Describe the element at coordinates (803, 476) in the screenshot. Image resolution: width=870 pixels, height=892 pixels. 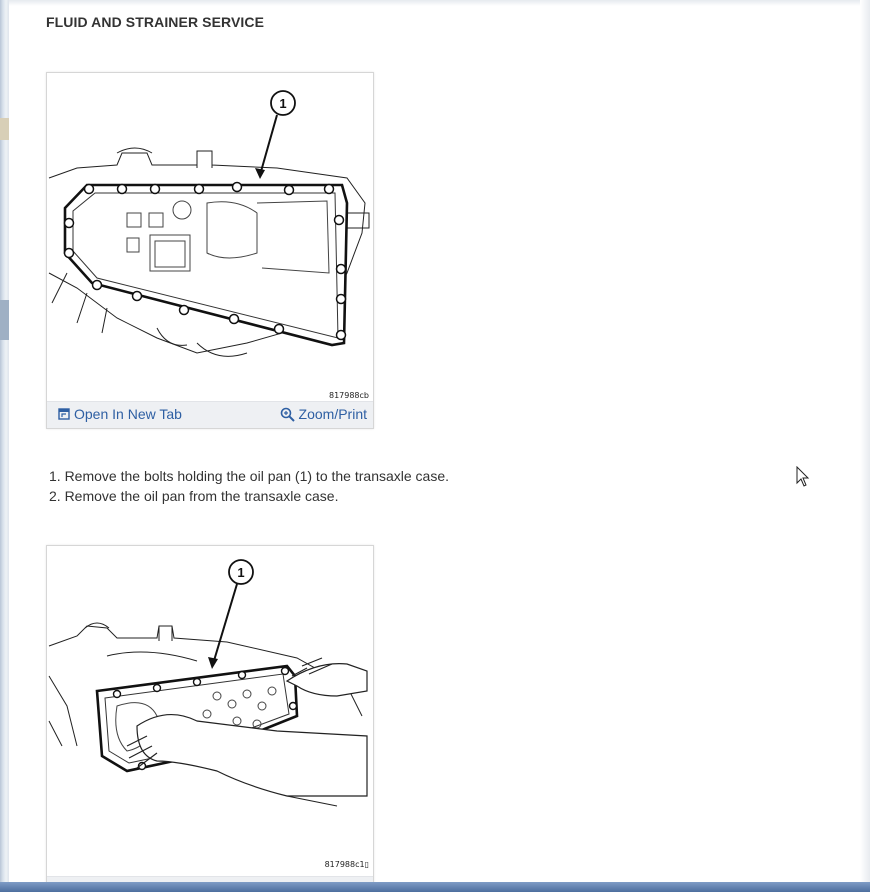
I see `mouse-cursor-icon` at that location.